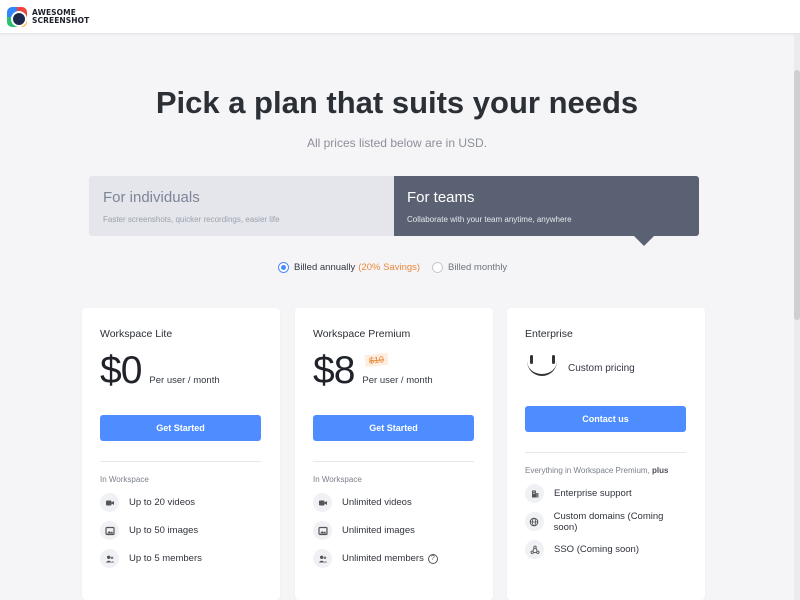 This screenshot has height=600, width=800. I want to click on feature-item: SSO (Coming soon), so click(606, 549).